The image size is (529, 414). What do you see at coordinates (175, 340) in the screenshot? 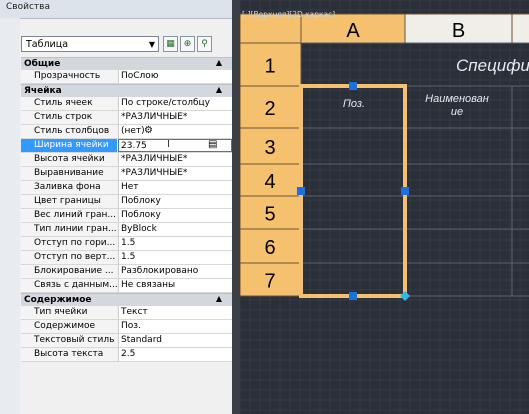
I see `property-value: Standard` at bounding box center [175, 340].